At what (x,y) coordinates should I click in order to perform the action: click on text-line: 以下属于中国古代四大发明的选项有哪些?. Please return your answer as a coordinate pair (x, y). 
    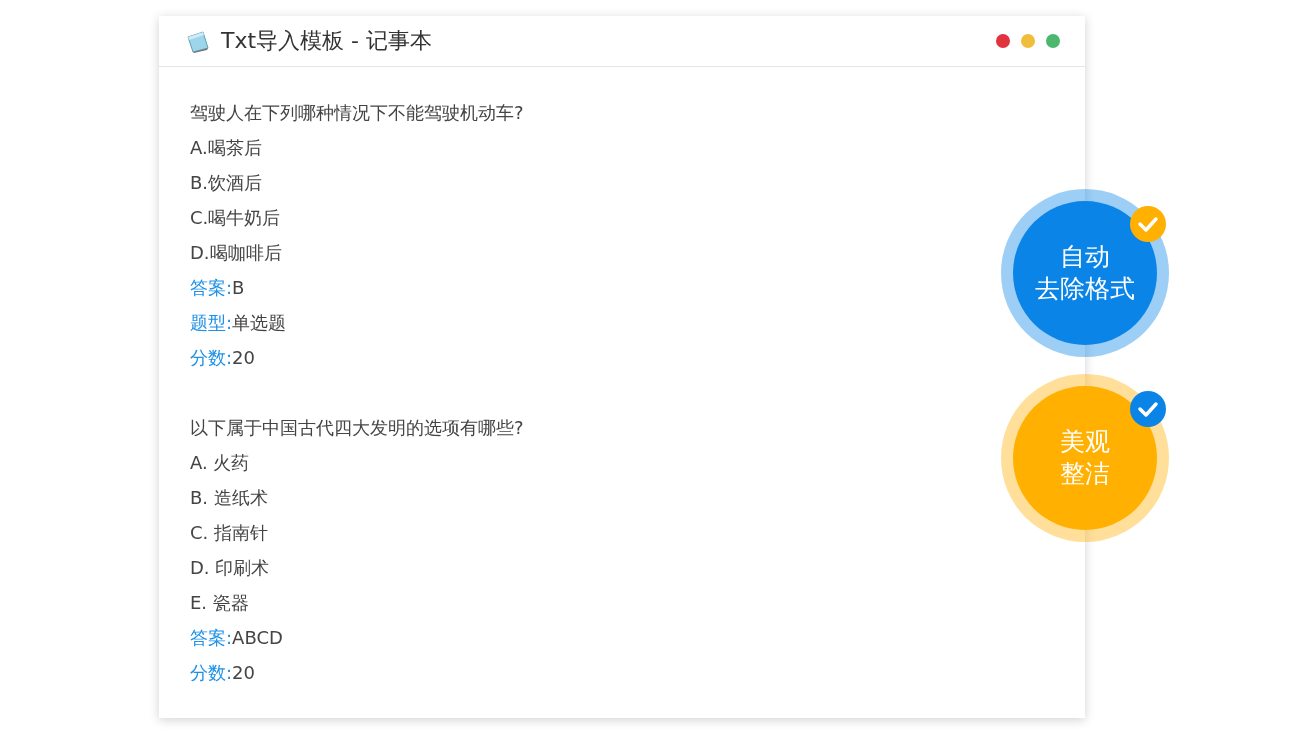
    Looking at the image, I should click on (357, 428).